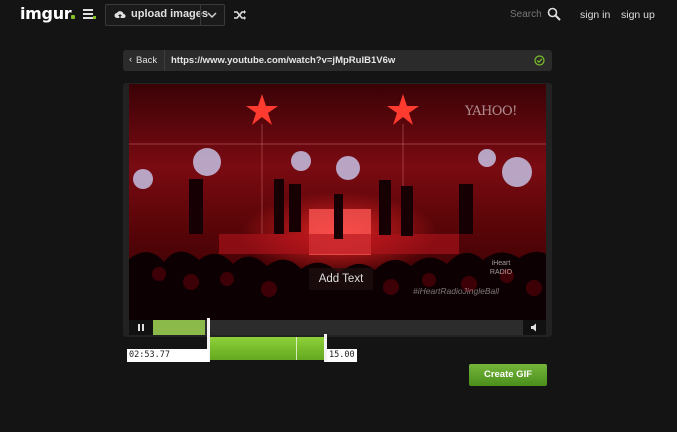 The width and height of the screenshot is (677, 432). Describe the element at coordinates (539, 60) in the screenshot. I see `check-circle-icon` at that location.